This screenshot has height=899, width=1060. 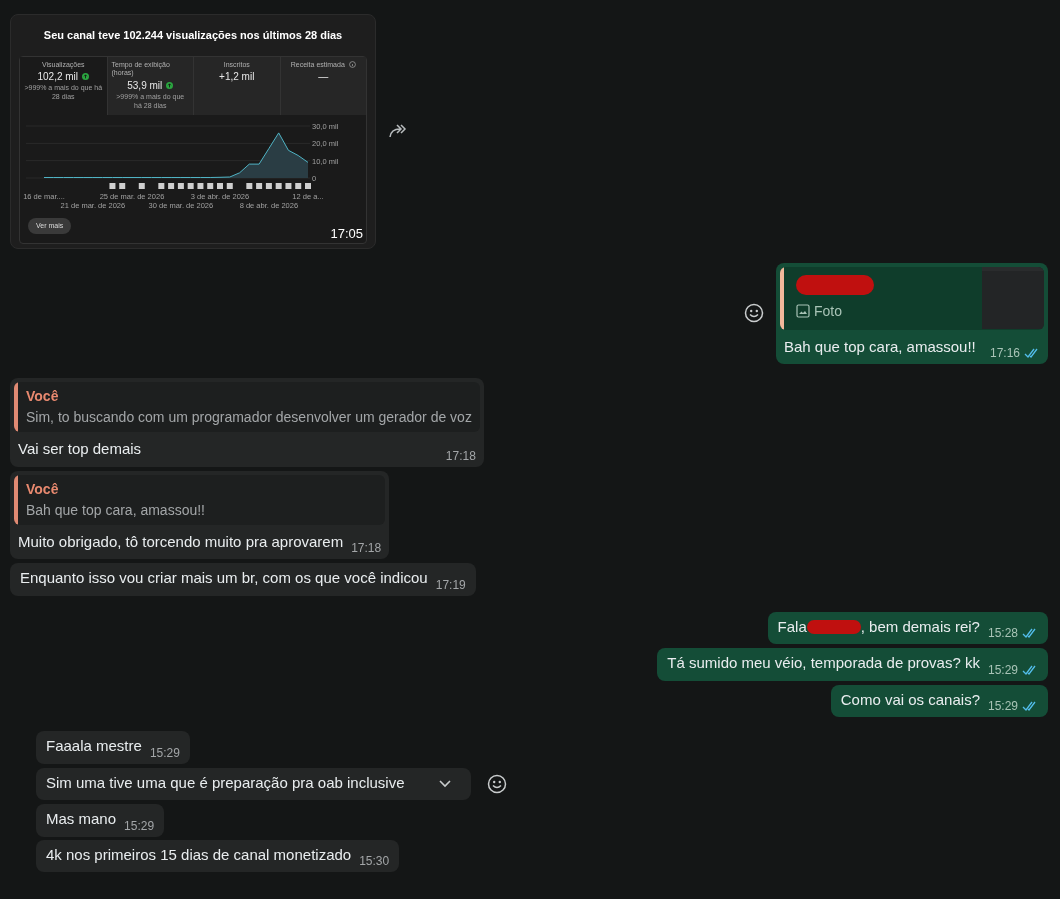 What do you see at coordinates (58, 77) in the screenshot?
I see `stat-value: 102,2 mil` at bounding box center [58, 77].